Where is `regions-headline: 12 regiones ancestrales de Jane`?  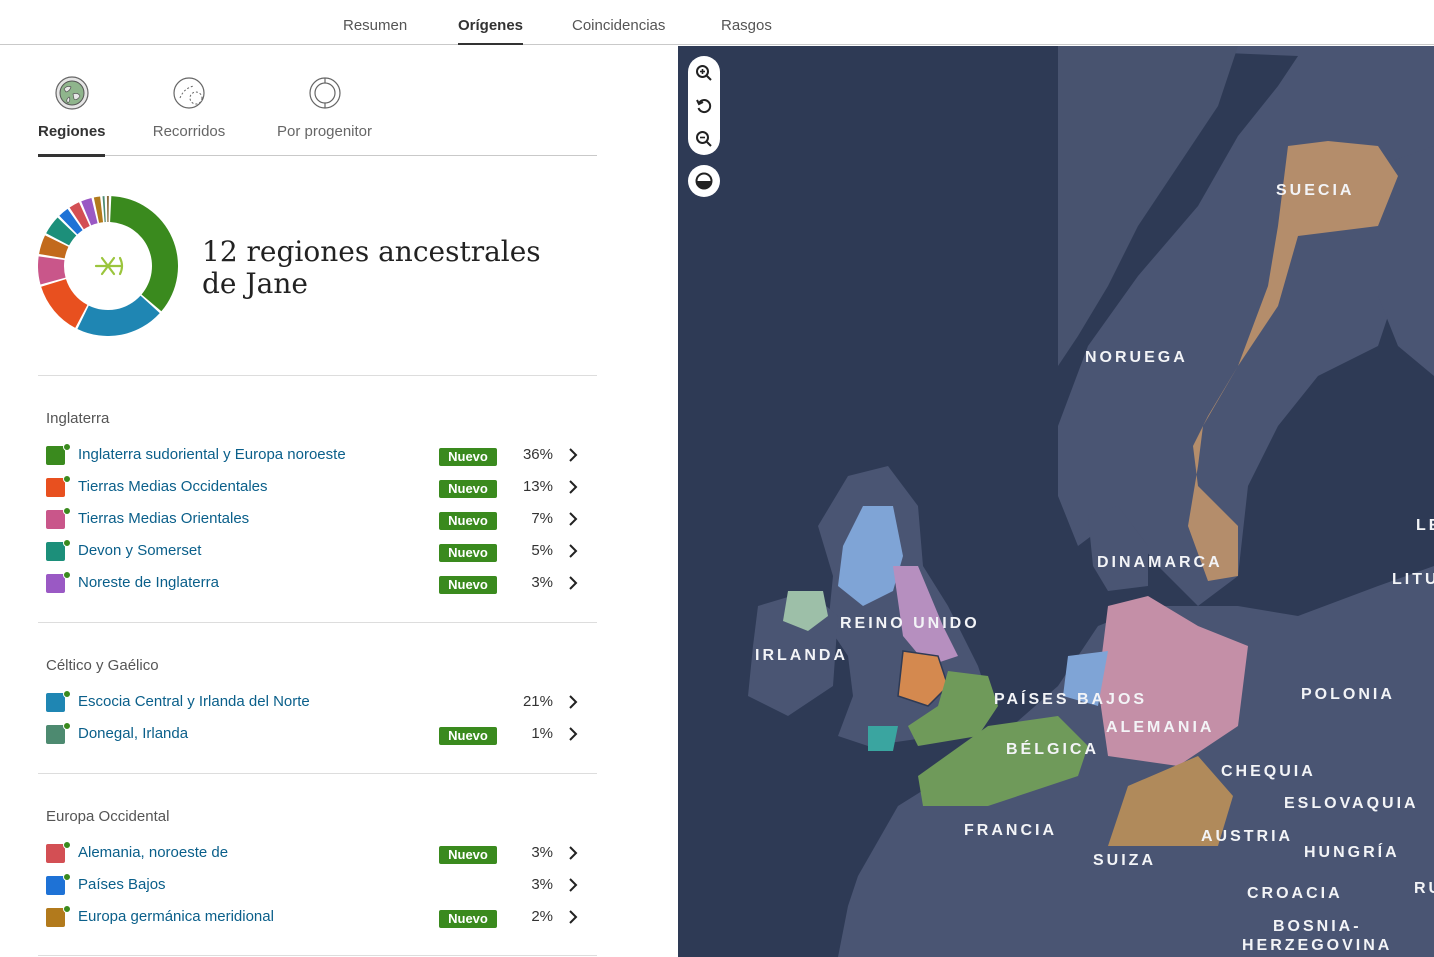 regions-headline: 12 regiones ancestrales de Jane is located at coordinates (371, 267).